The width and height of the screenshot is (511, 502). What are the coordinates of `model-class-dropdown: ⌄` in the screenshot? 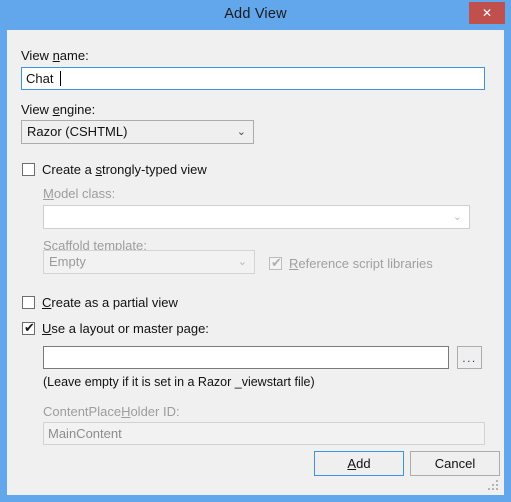 It's located at (256, 217).